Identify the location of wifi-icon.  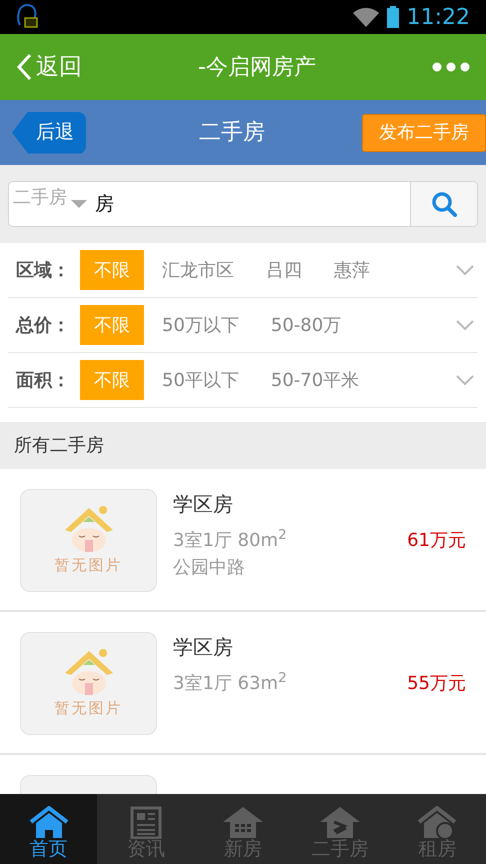
(365, 17).